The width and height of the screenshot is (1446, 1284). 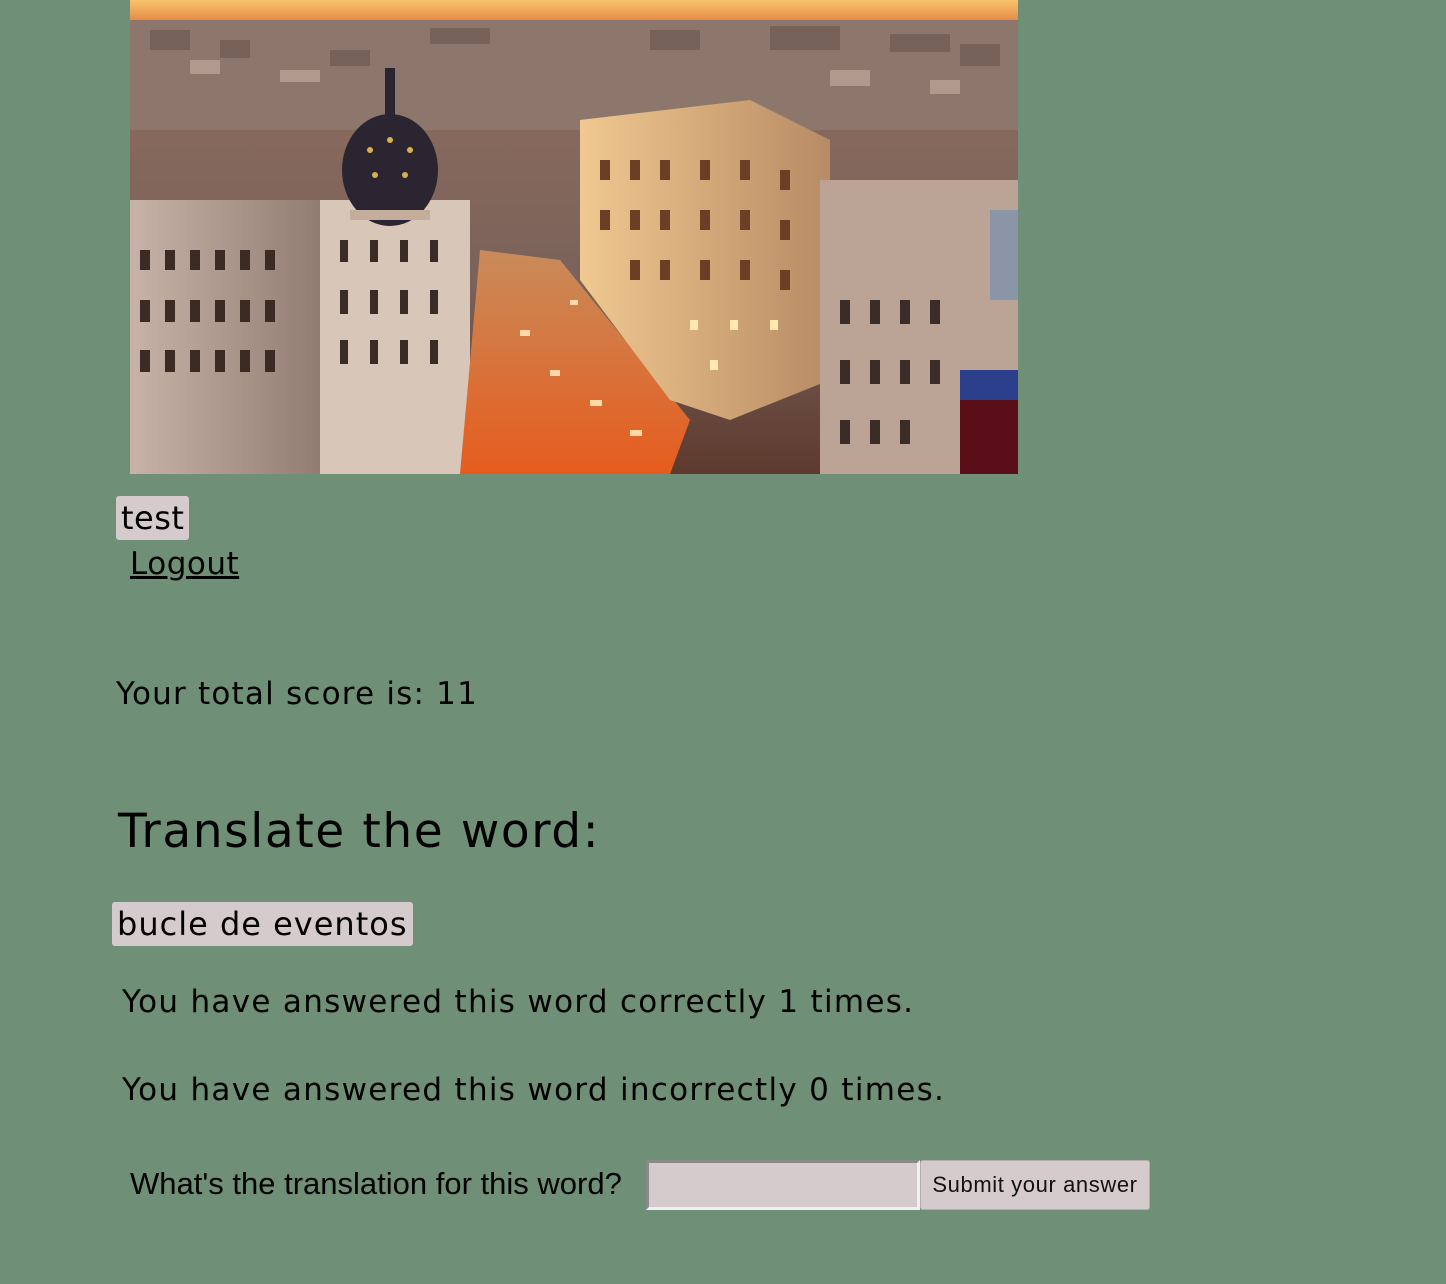 I want to click on word-to-translate: bucle de eventos, so click(x=262, y=924).